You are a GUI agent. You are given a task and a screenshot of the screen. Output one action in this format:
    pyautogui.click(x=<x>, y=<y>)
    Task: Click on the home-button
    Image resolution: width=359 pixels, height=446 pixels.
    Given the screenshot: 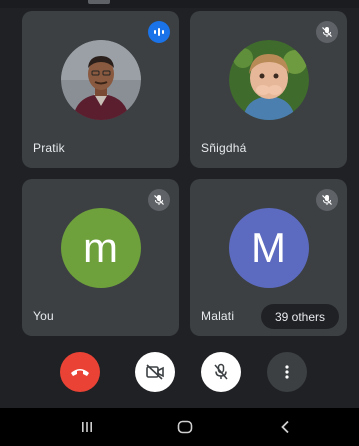 What is the action you would take?
    pyautogui.click(x=185, y=427)
    